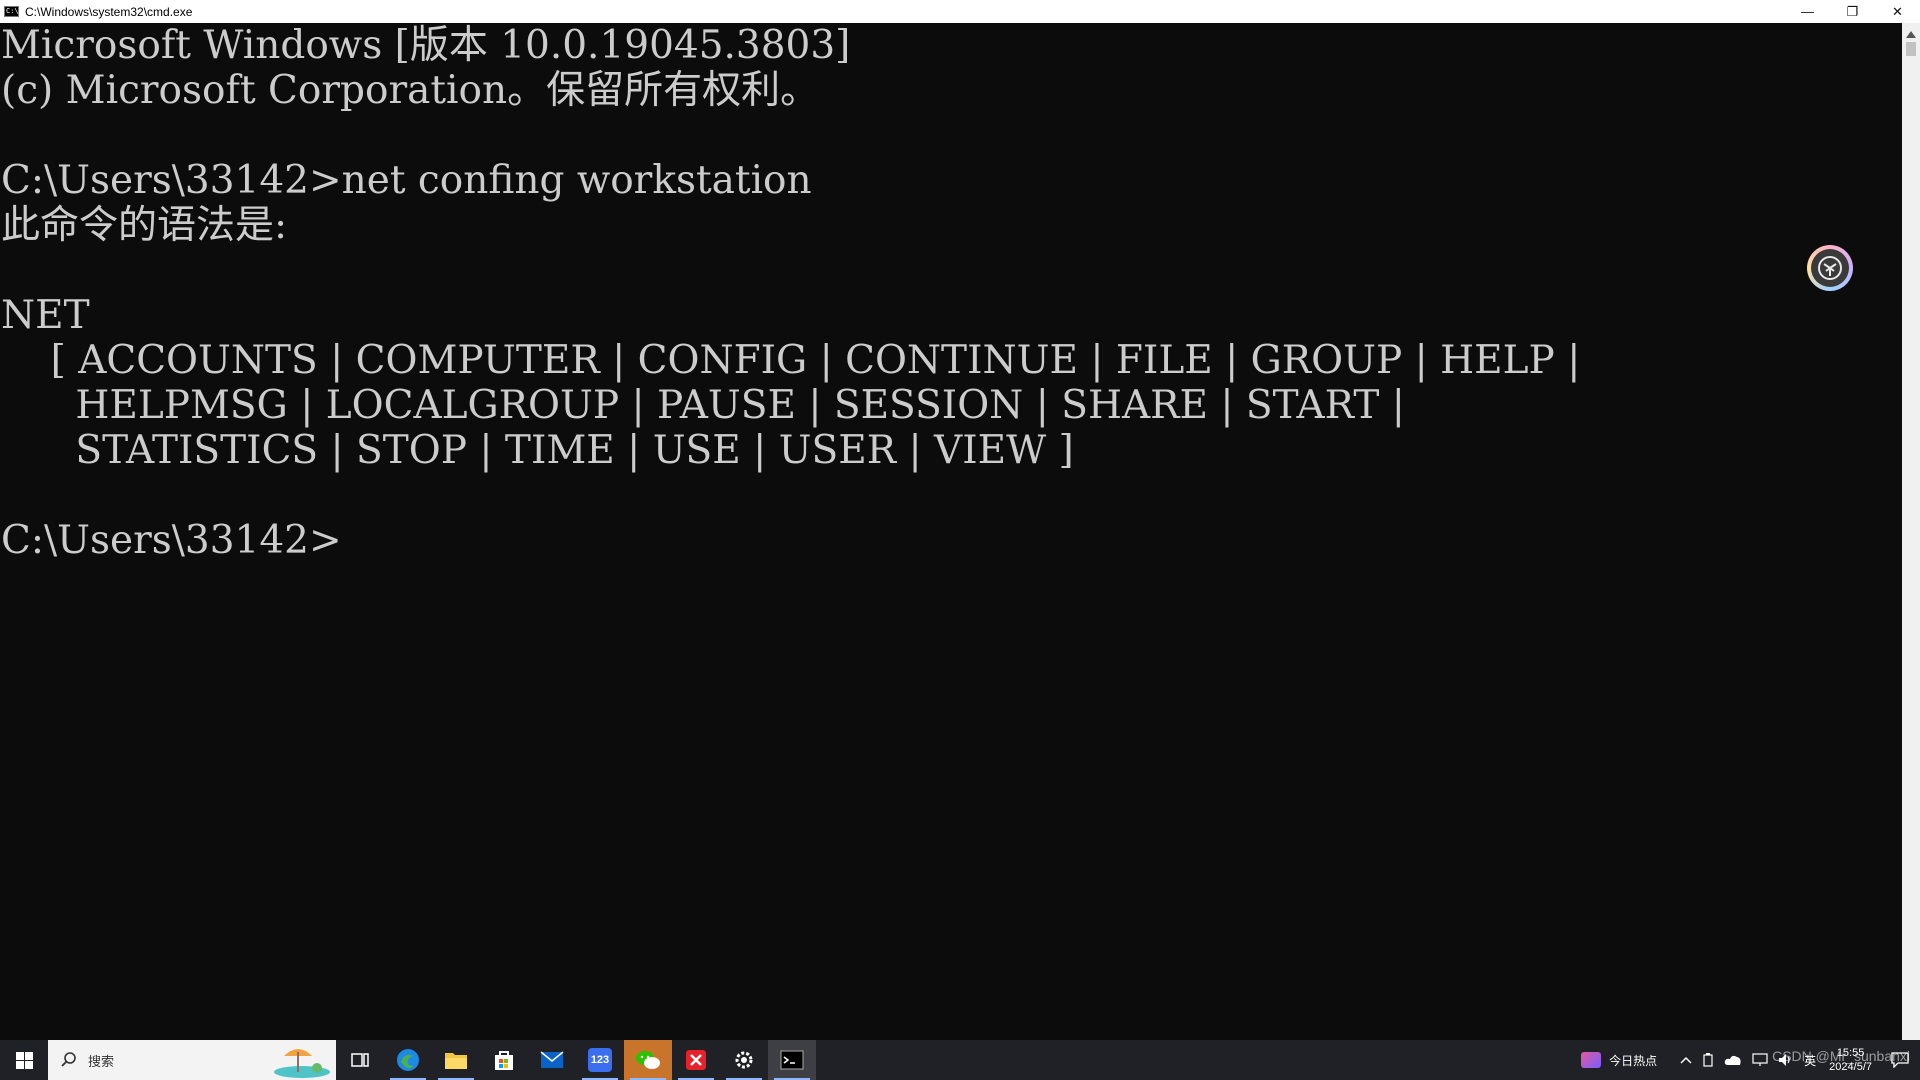 This screenshot has height=1080, width=1920. I want to click on news-widget: 今日热点, so click(1619, 1060).